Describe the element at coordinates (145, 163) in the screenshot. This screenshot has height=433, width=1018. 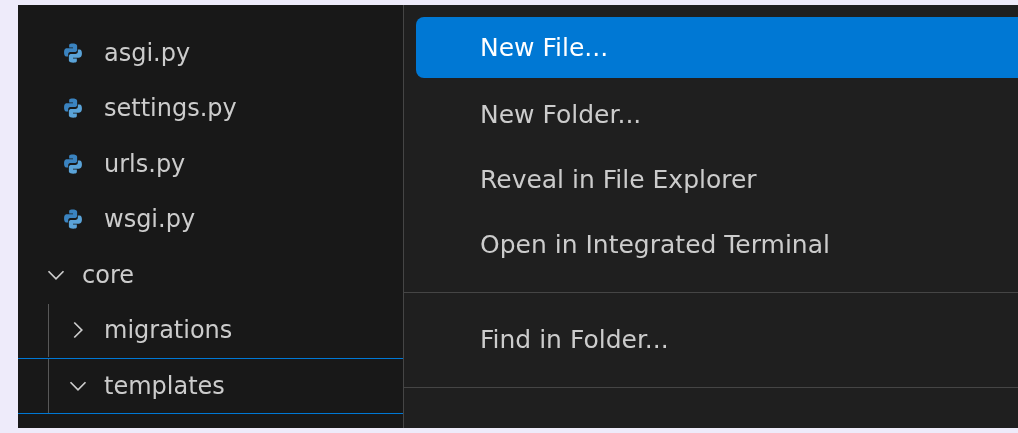
I see `file-name: urls.py` at that location.